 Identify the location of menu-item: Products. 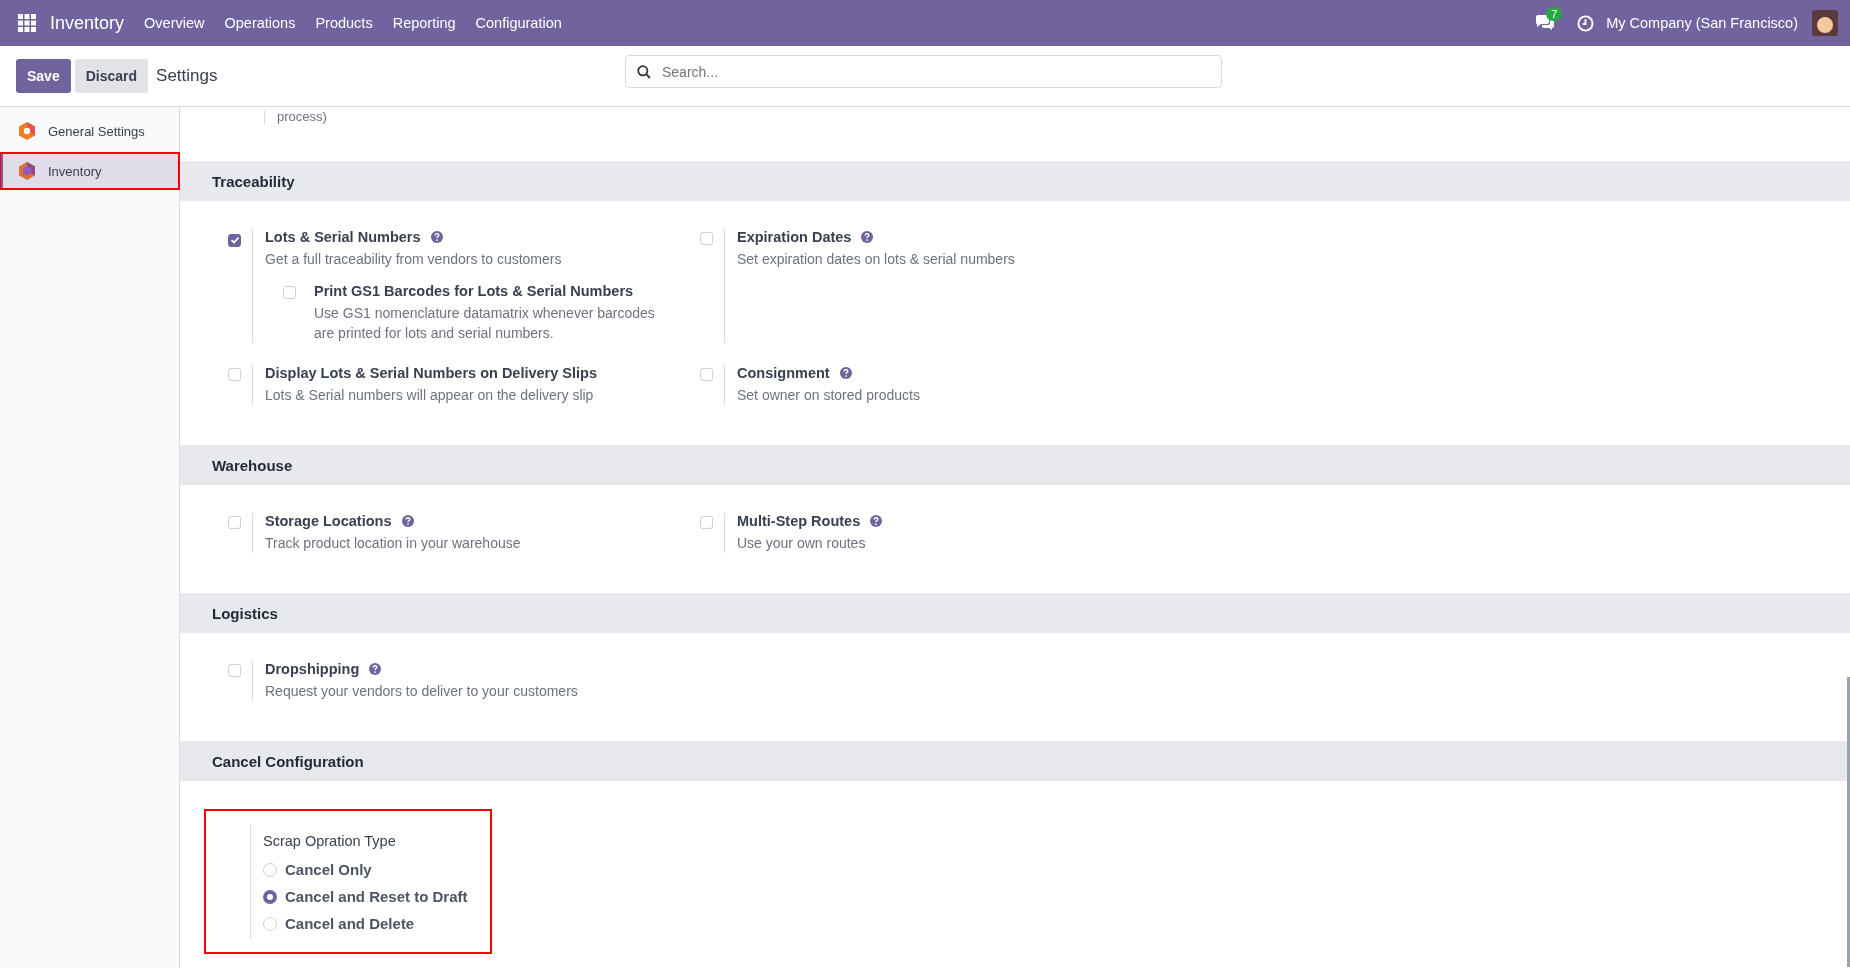
(344, 23).